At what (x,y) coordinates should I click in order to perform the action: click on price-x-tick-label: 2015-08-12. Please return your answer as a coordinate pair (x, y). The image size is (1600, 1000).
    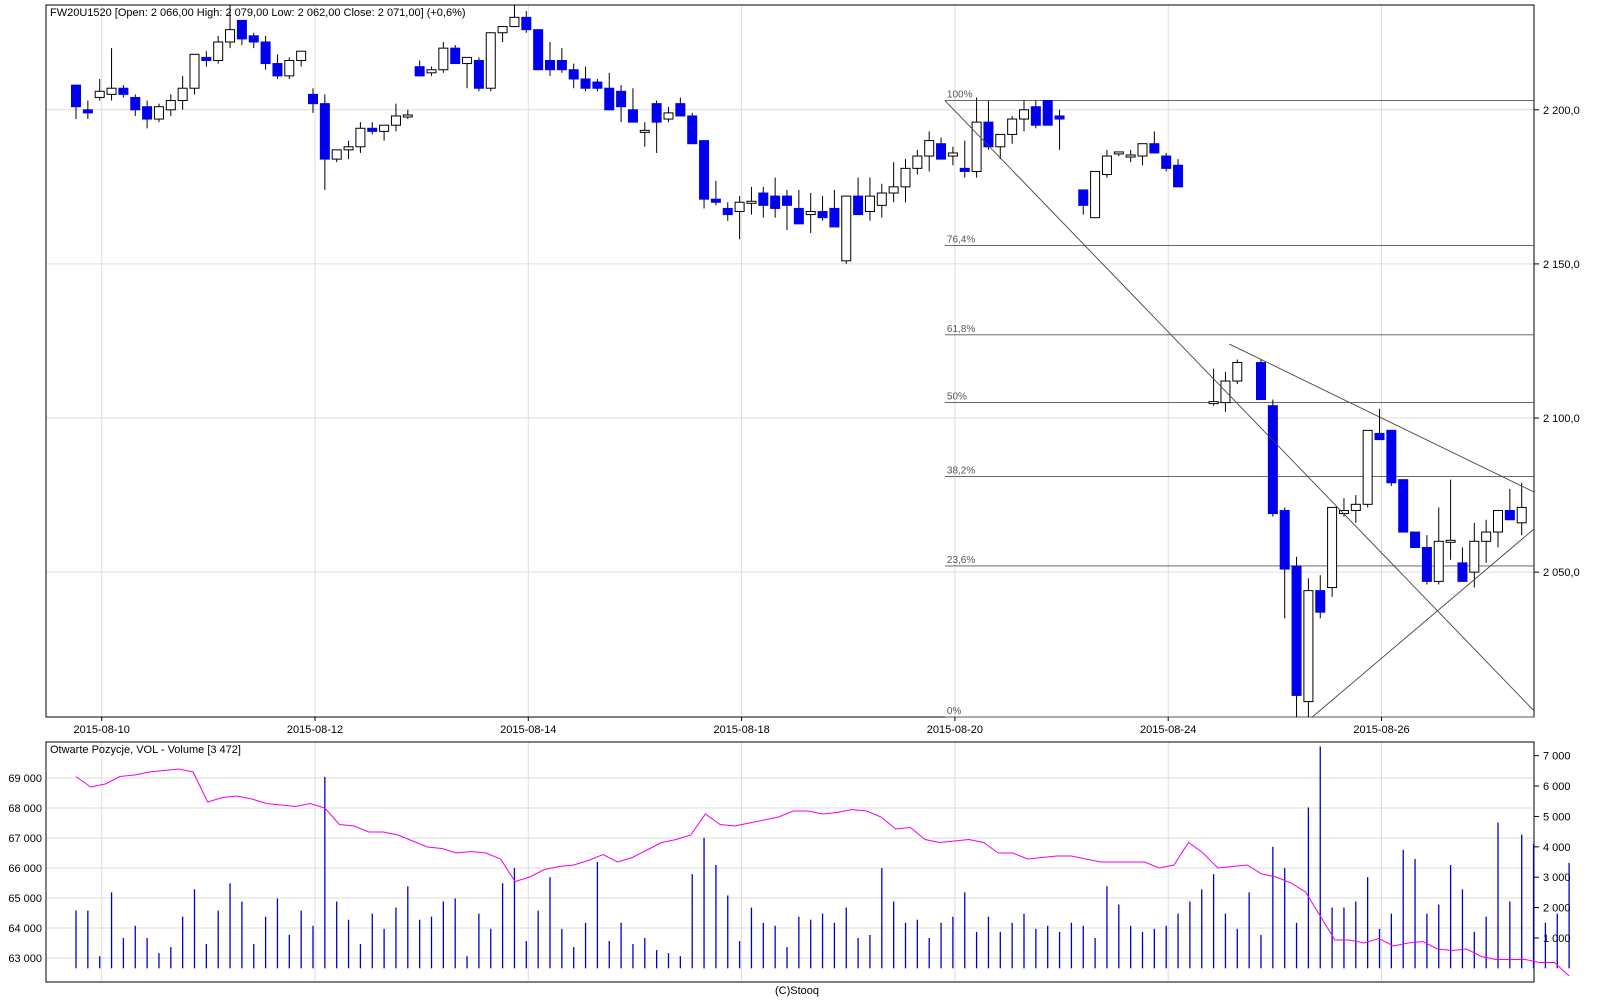
    Looking at the image, I should click on (315, 730).